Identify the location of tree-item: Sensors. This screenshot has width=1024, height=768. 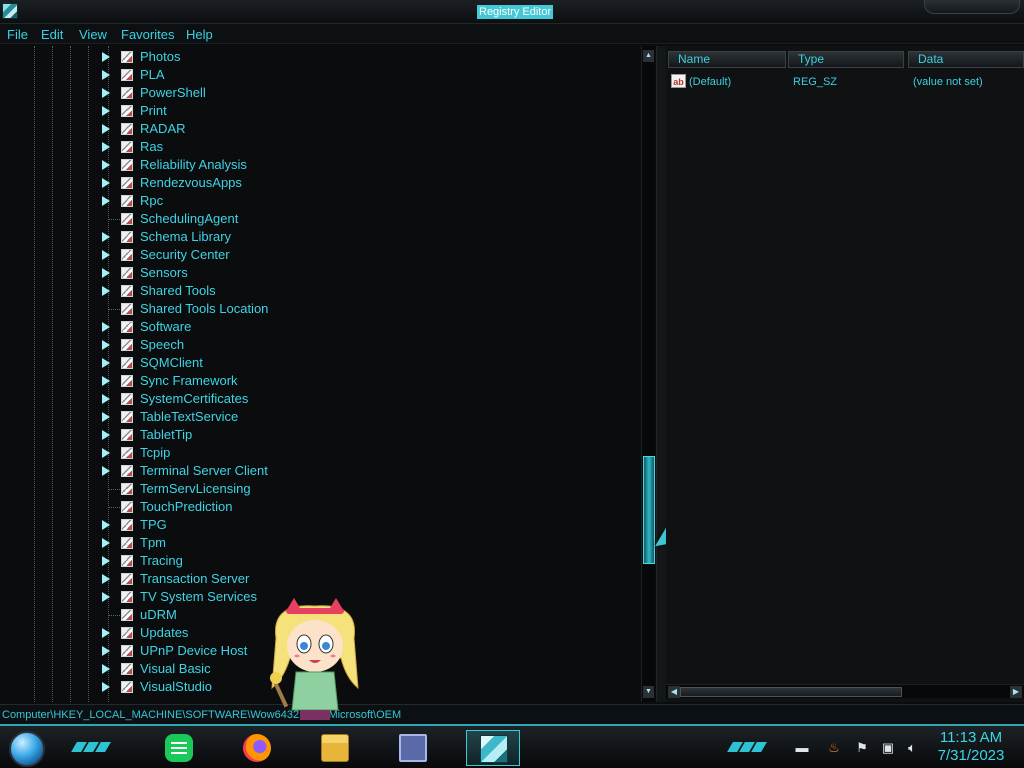
(320, 273).